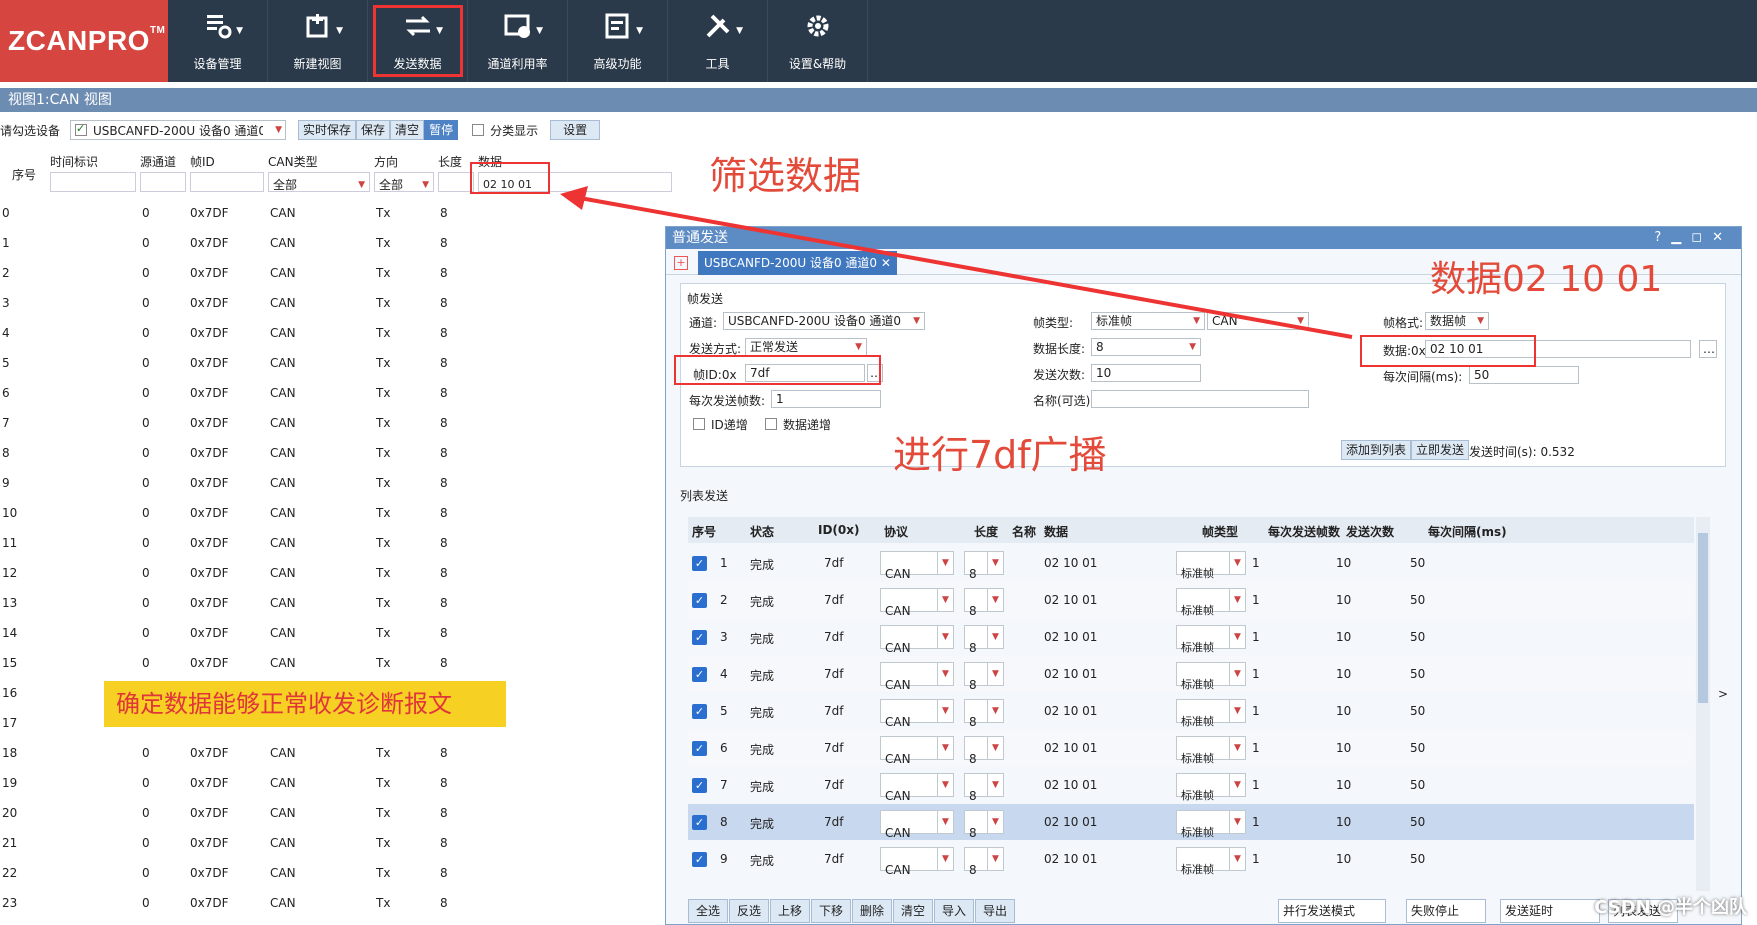 The width and height of the screenshot is (1757, 925). I want to click on list-row: ✓ 9 完成 7df CAN ▼ 8 ▼ 02 10 01 标准帧 ▼ 1 10 50, so click(1191, 859).